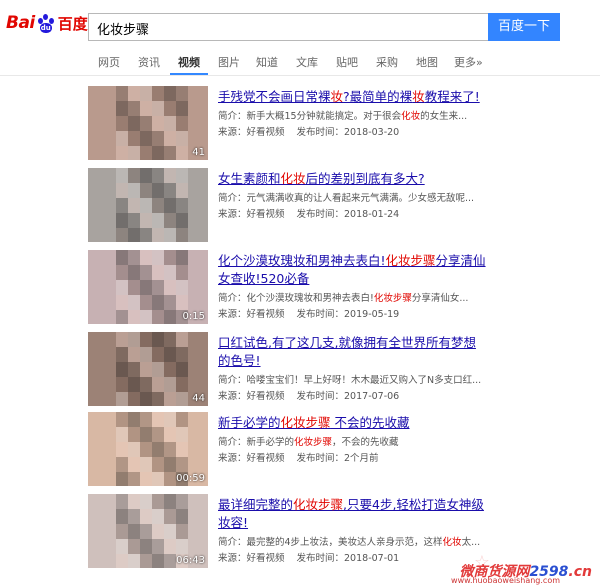 The image size is (600, 585). What do you see at coordinates (189, 74) in the screenshot?
I see `active-tab-underline` at bounding box center [189, 74].